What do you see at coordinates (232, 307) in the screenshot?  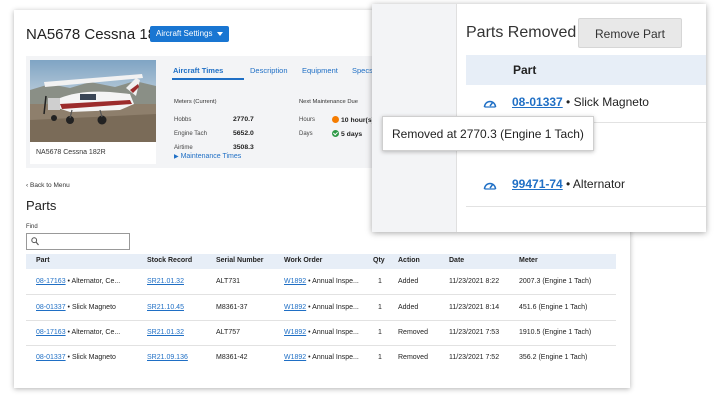 I see `serial-number-cell: M8361-37` at bounding box center [232, 307].